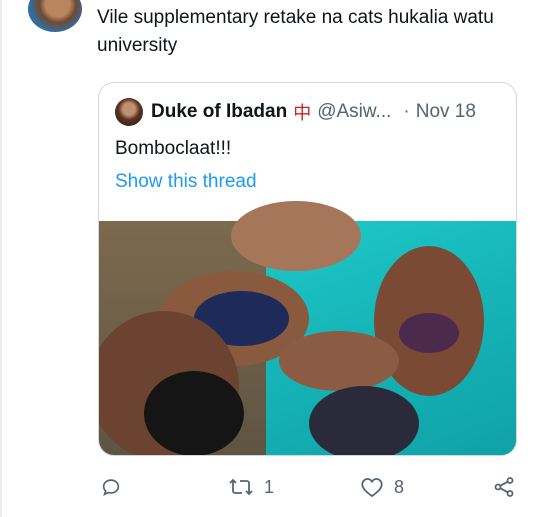 Image resolution: width=540 pixels, height=517 pixels. I want to click on retweet-button: 1, so click(251, 487).